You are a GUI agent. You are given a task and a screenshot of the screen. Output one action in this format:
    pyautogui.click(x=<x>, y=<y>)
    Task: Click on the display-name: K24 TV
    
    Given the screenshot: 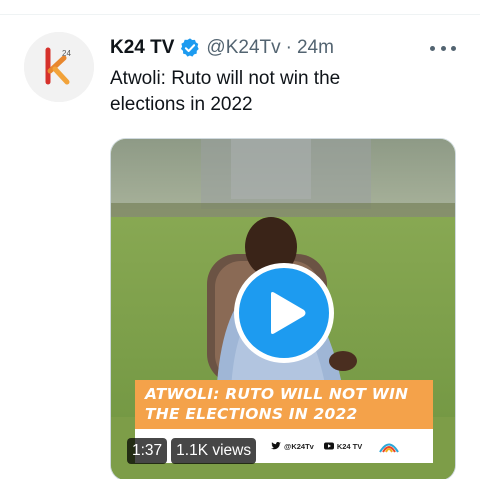 What is the action you would take?
    pyautogui.click(x=142, y=48)
    